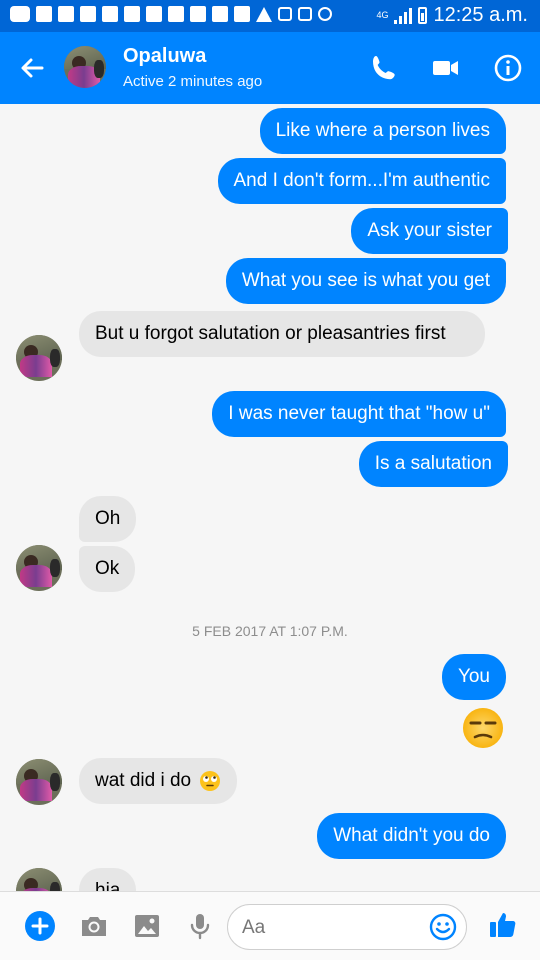 The image size is (540, 960). What do you see at coordinates (508, 68) in the screenshot?
I see `info-icon` at bounding box center [508, 68].